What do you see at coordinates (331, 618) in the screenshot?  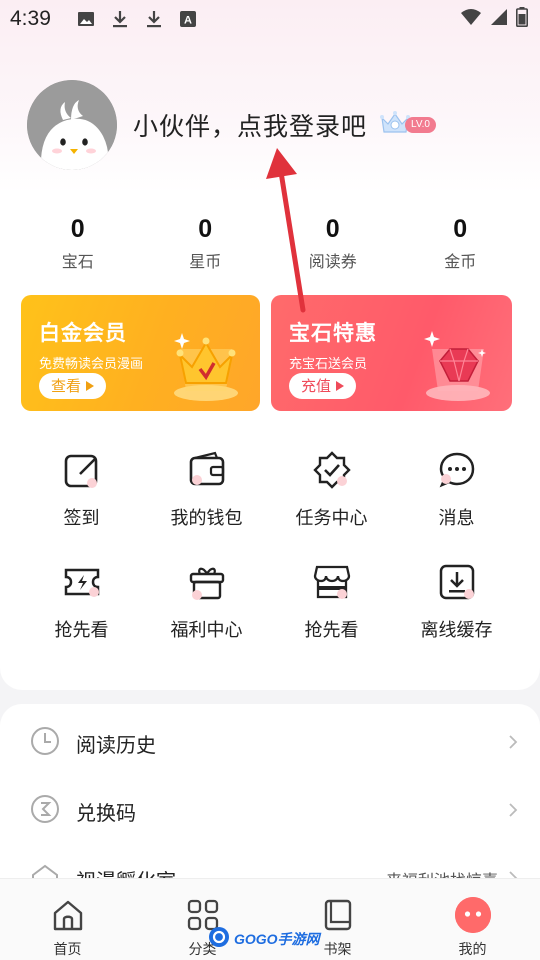 I see `grid-item-early-access-store: 抢先看` at bounding box center [331, 618].